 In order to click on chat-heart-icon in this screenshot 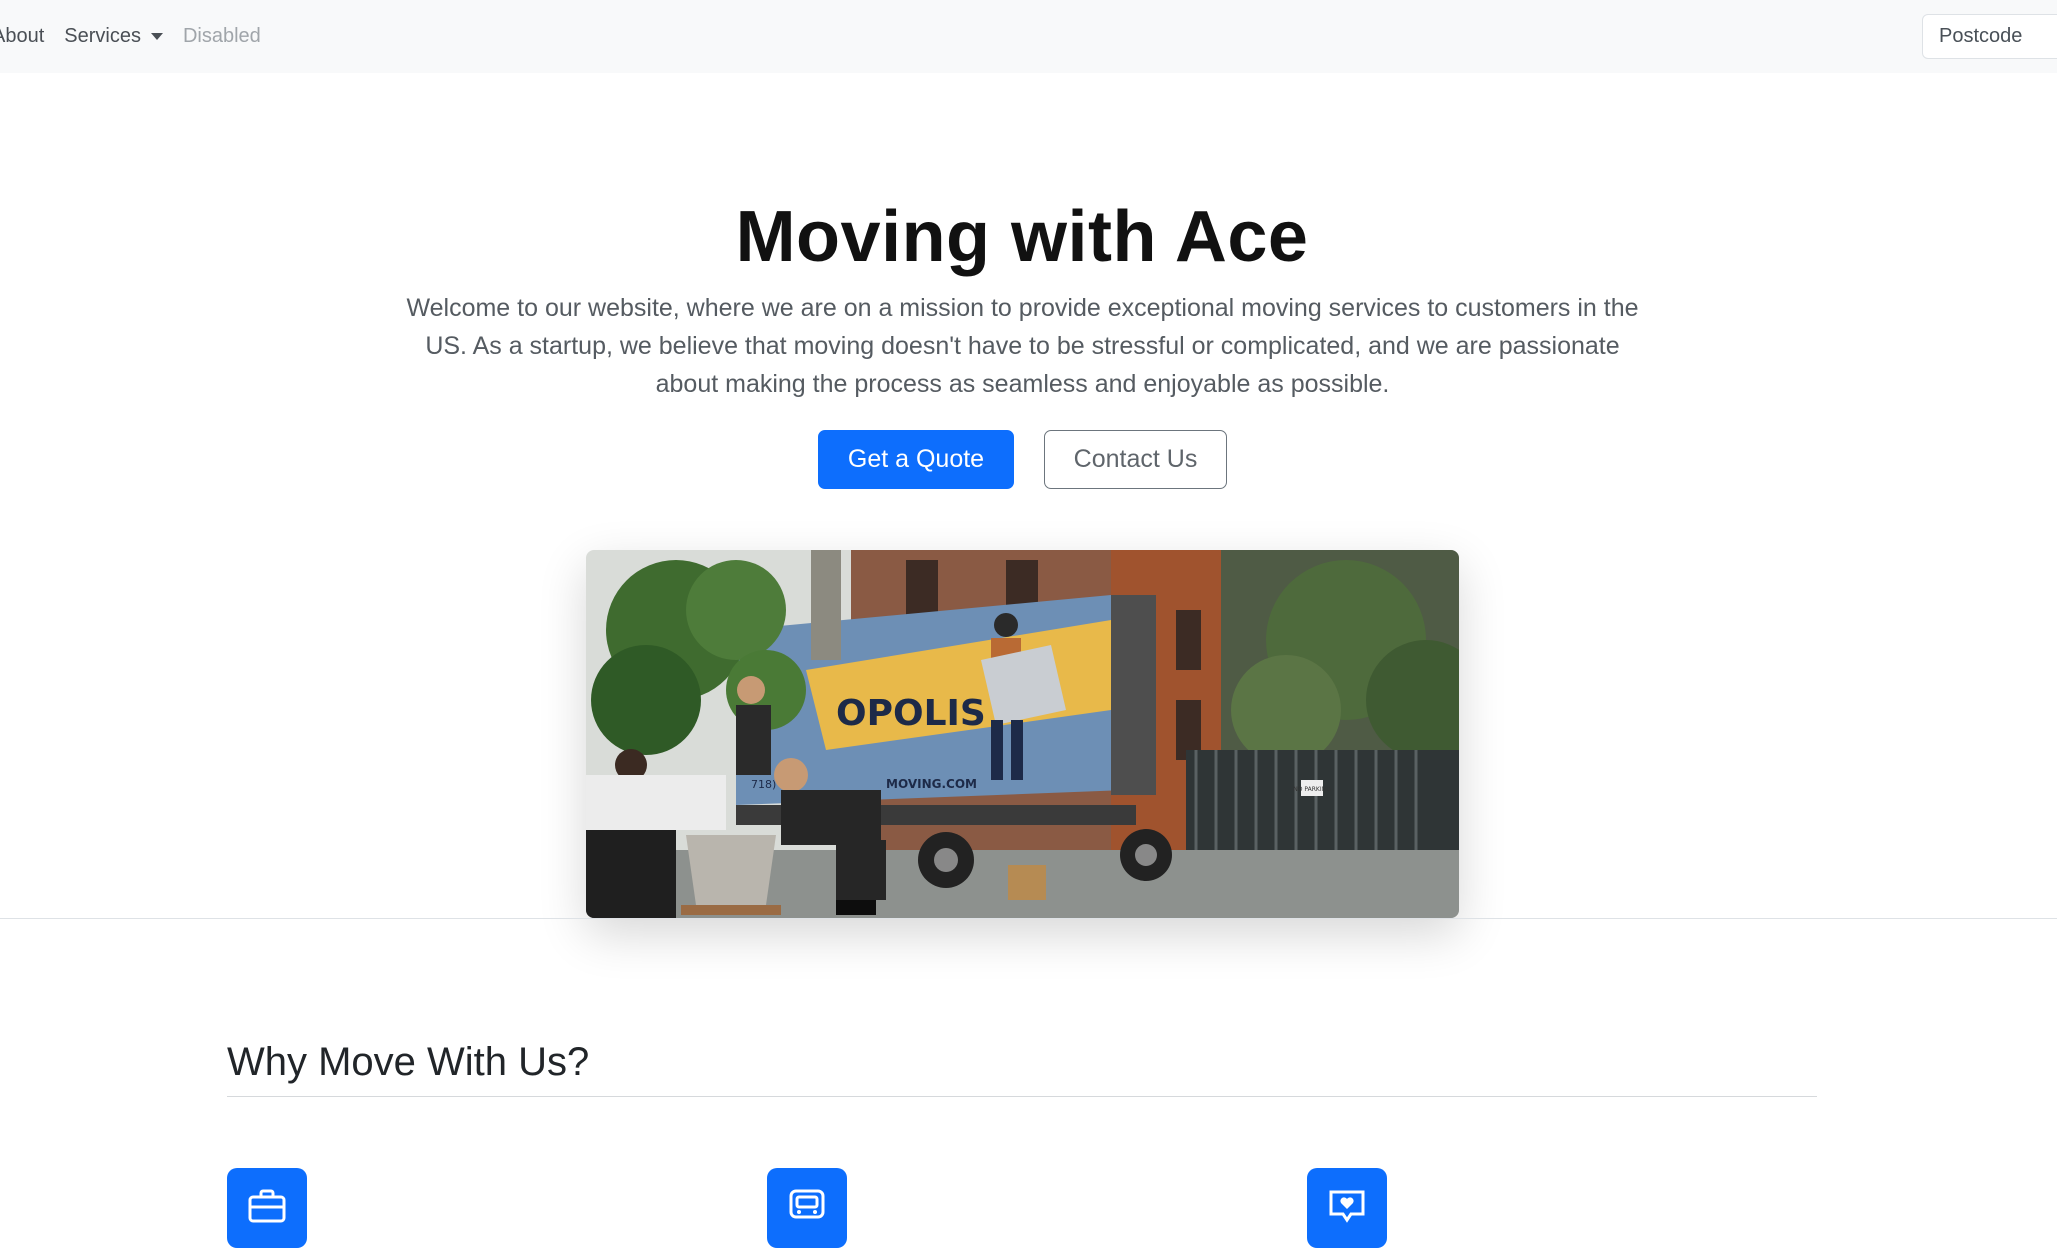, I will do `click(1347, 1206)`.